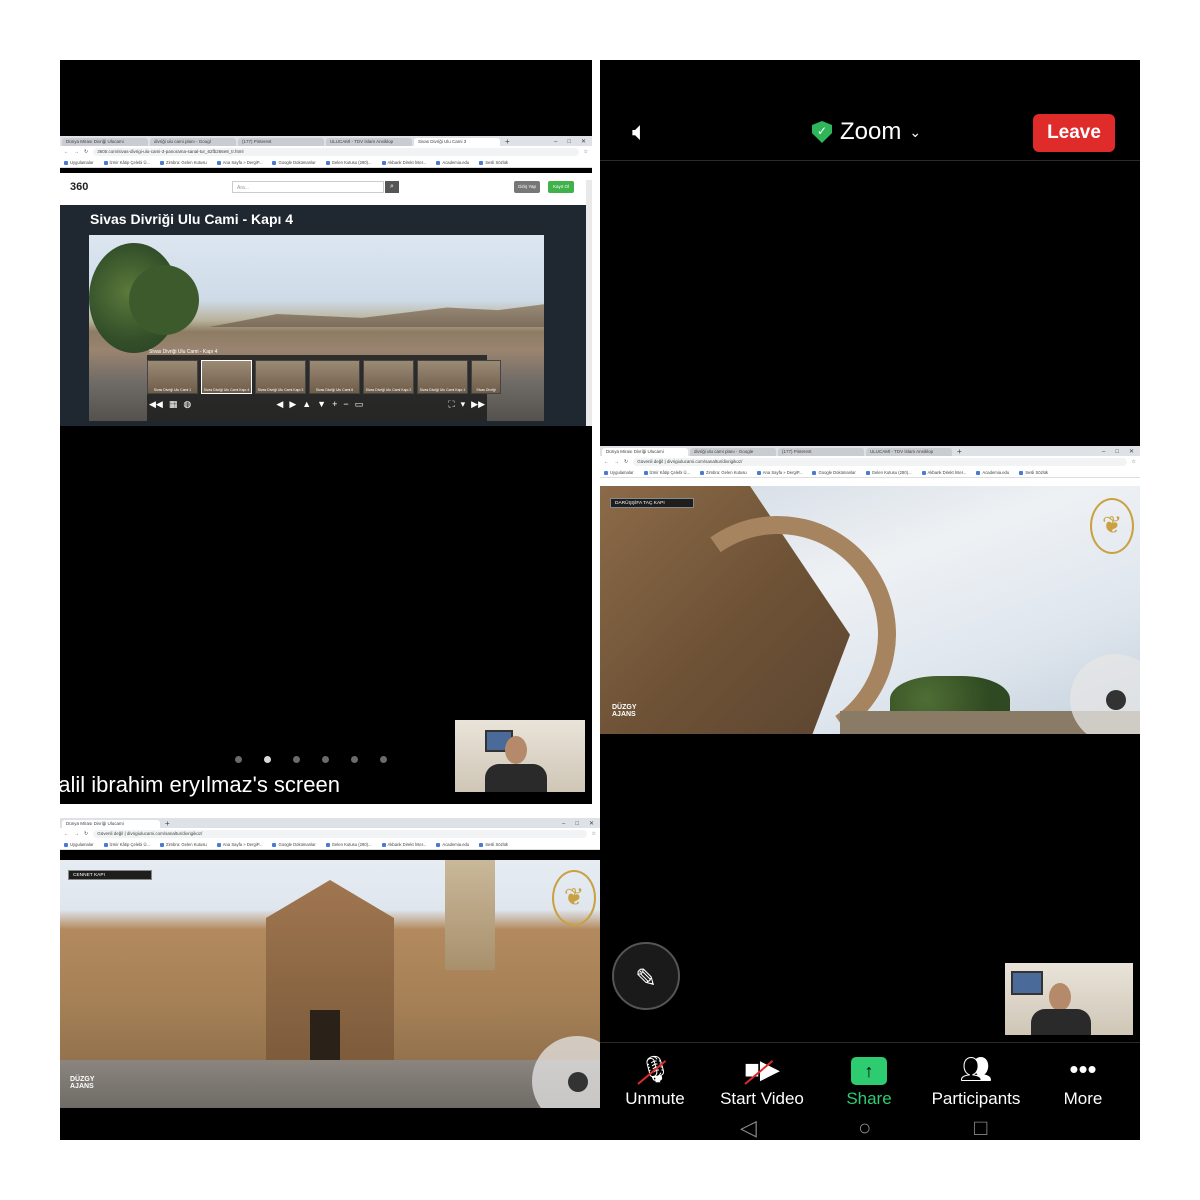 This screenshot has height=1200, width=1200. I want to click on arrow-right-icon: ▶, so click(292, 404).